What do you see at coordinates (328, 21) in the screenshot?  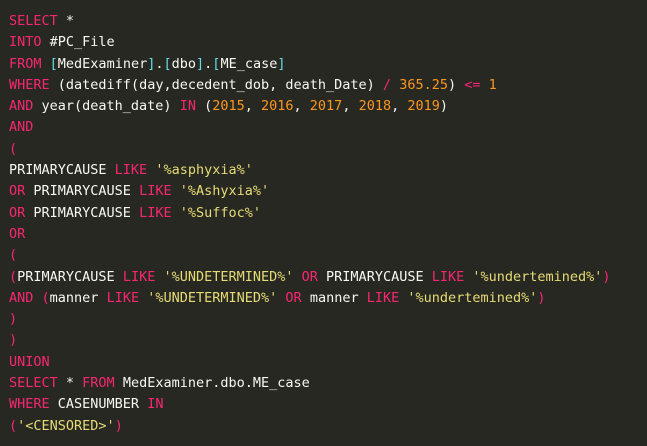 I see `code-line: SELECT *` at bounding box center [328, 21].